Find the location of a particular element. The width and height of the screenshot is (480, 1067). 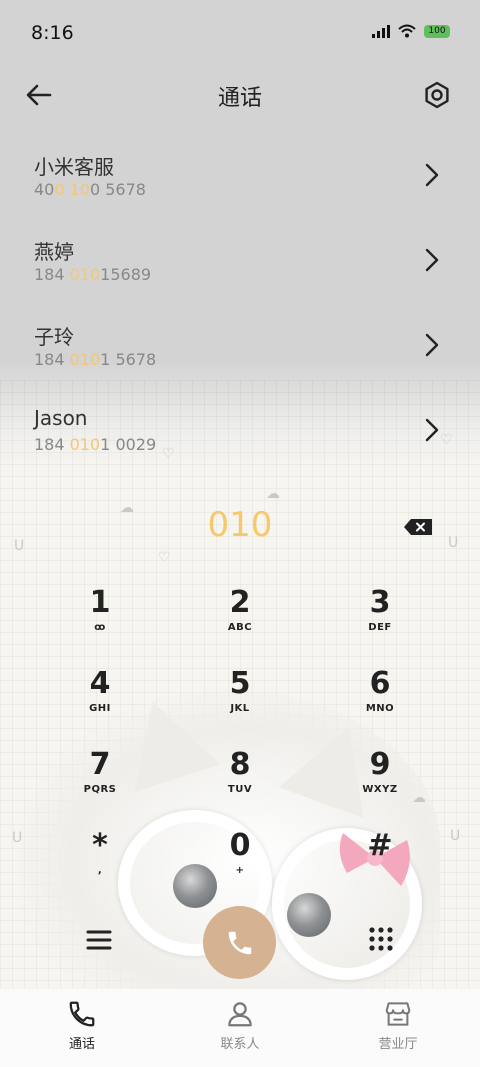

contact-result-row: 燕婷 184 01015689 is located at coordinates (240, 263).